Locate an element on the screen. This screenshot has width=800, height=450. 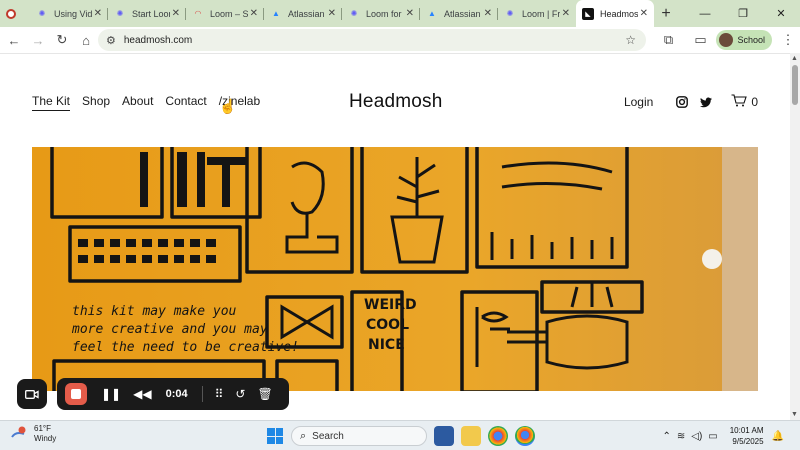
recorder-panel: ❚❚ ◀◀ 0:04 ⠿ ↺ 🗑 is located at coordinates (173, 394).